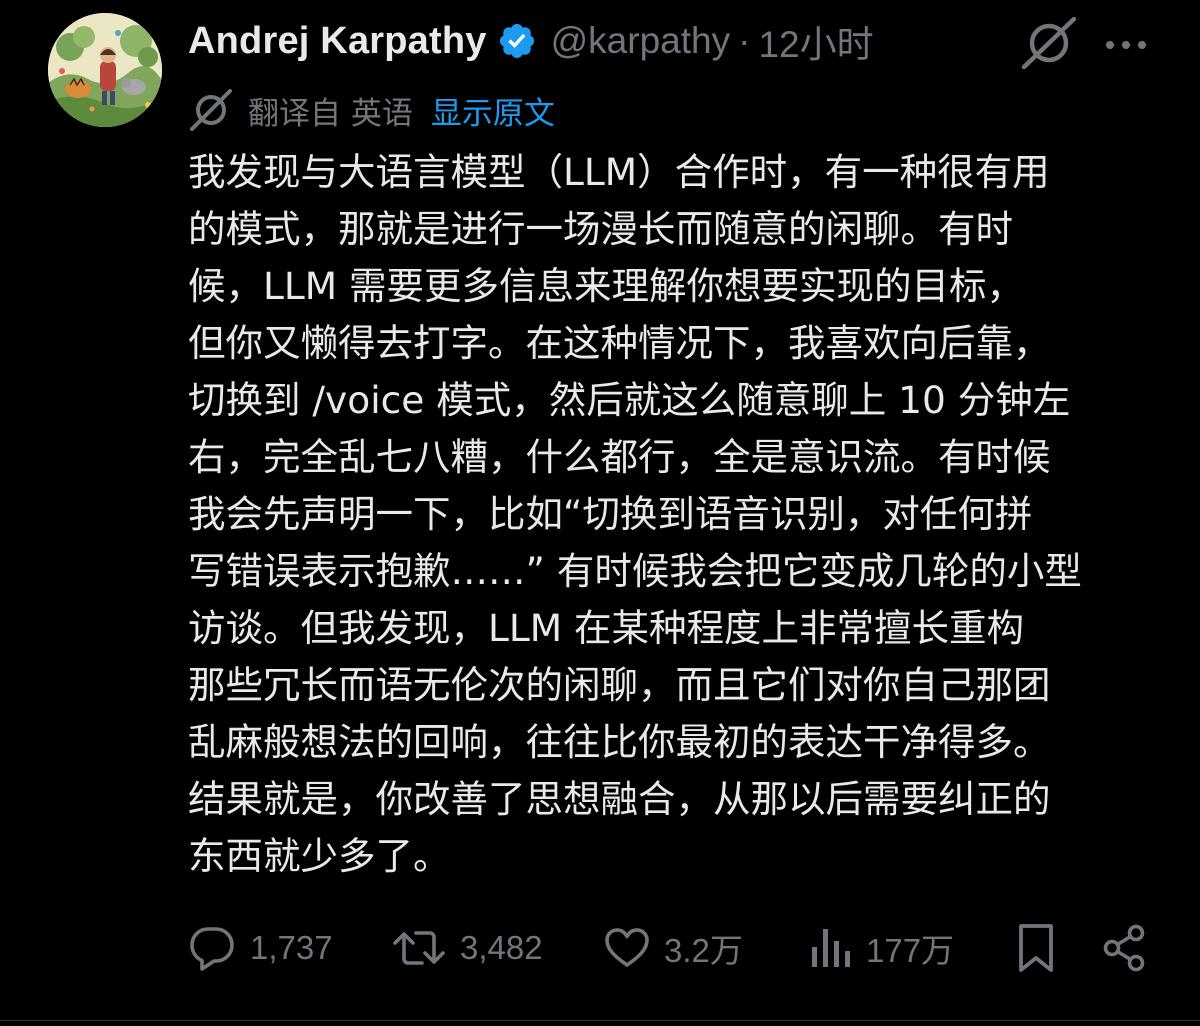 The height and width of the screenshot is (1026, 1200). What do you see at coordinates (703, 950) in the screenshot?
I see `like-count: 3.2万` at bounding box center [703, 950].